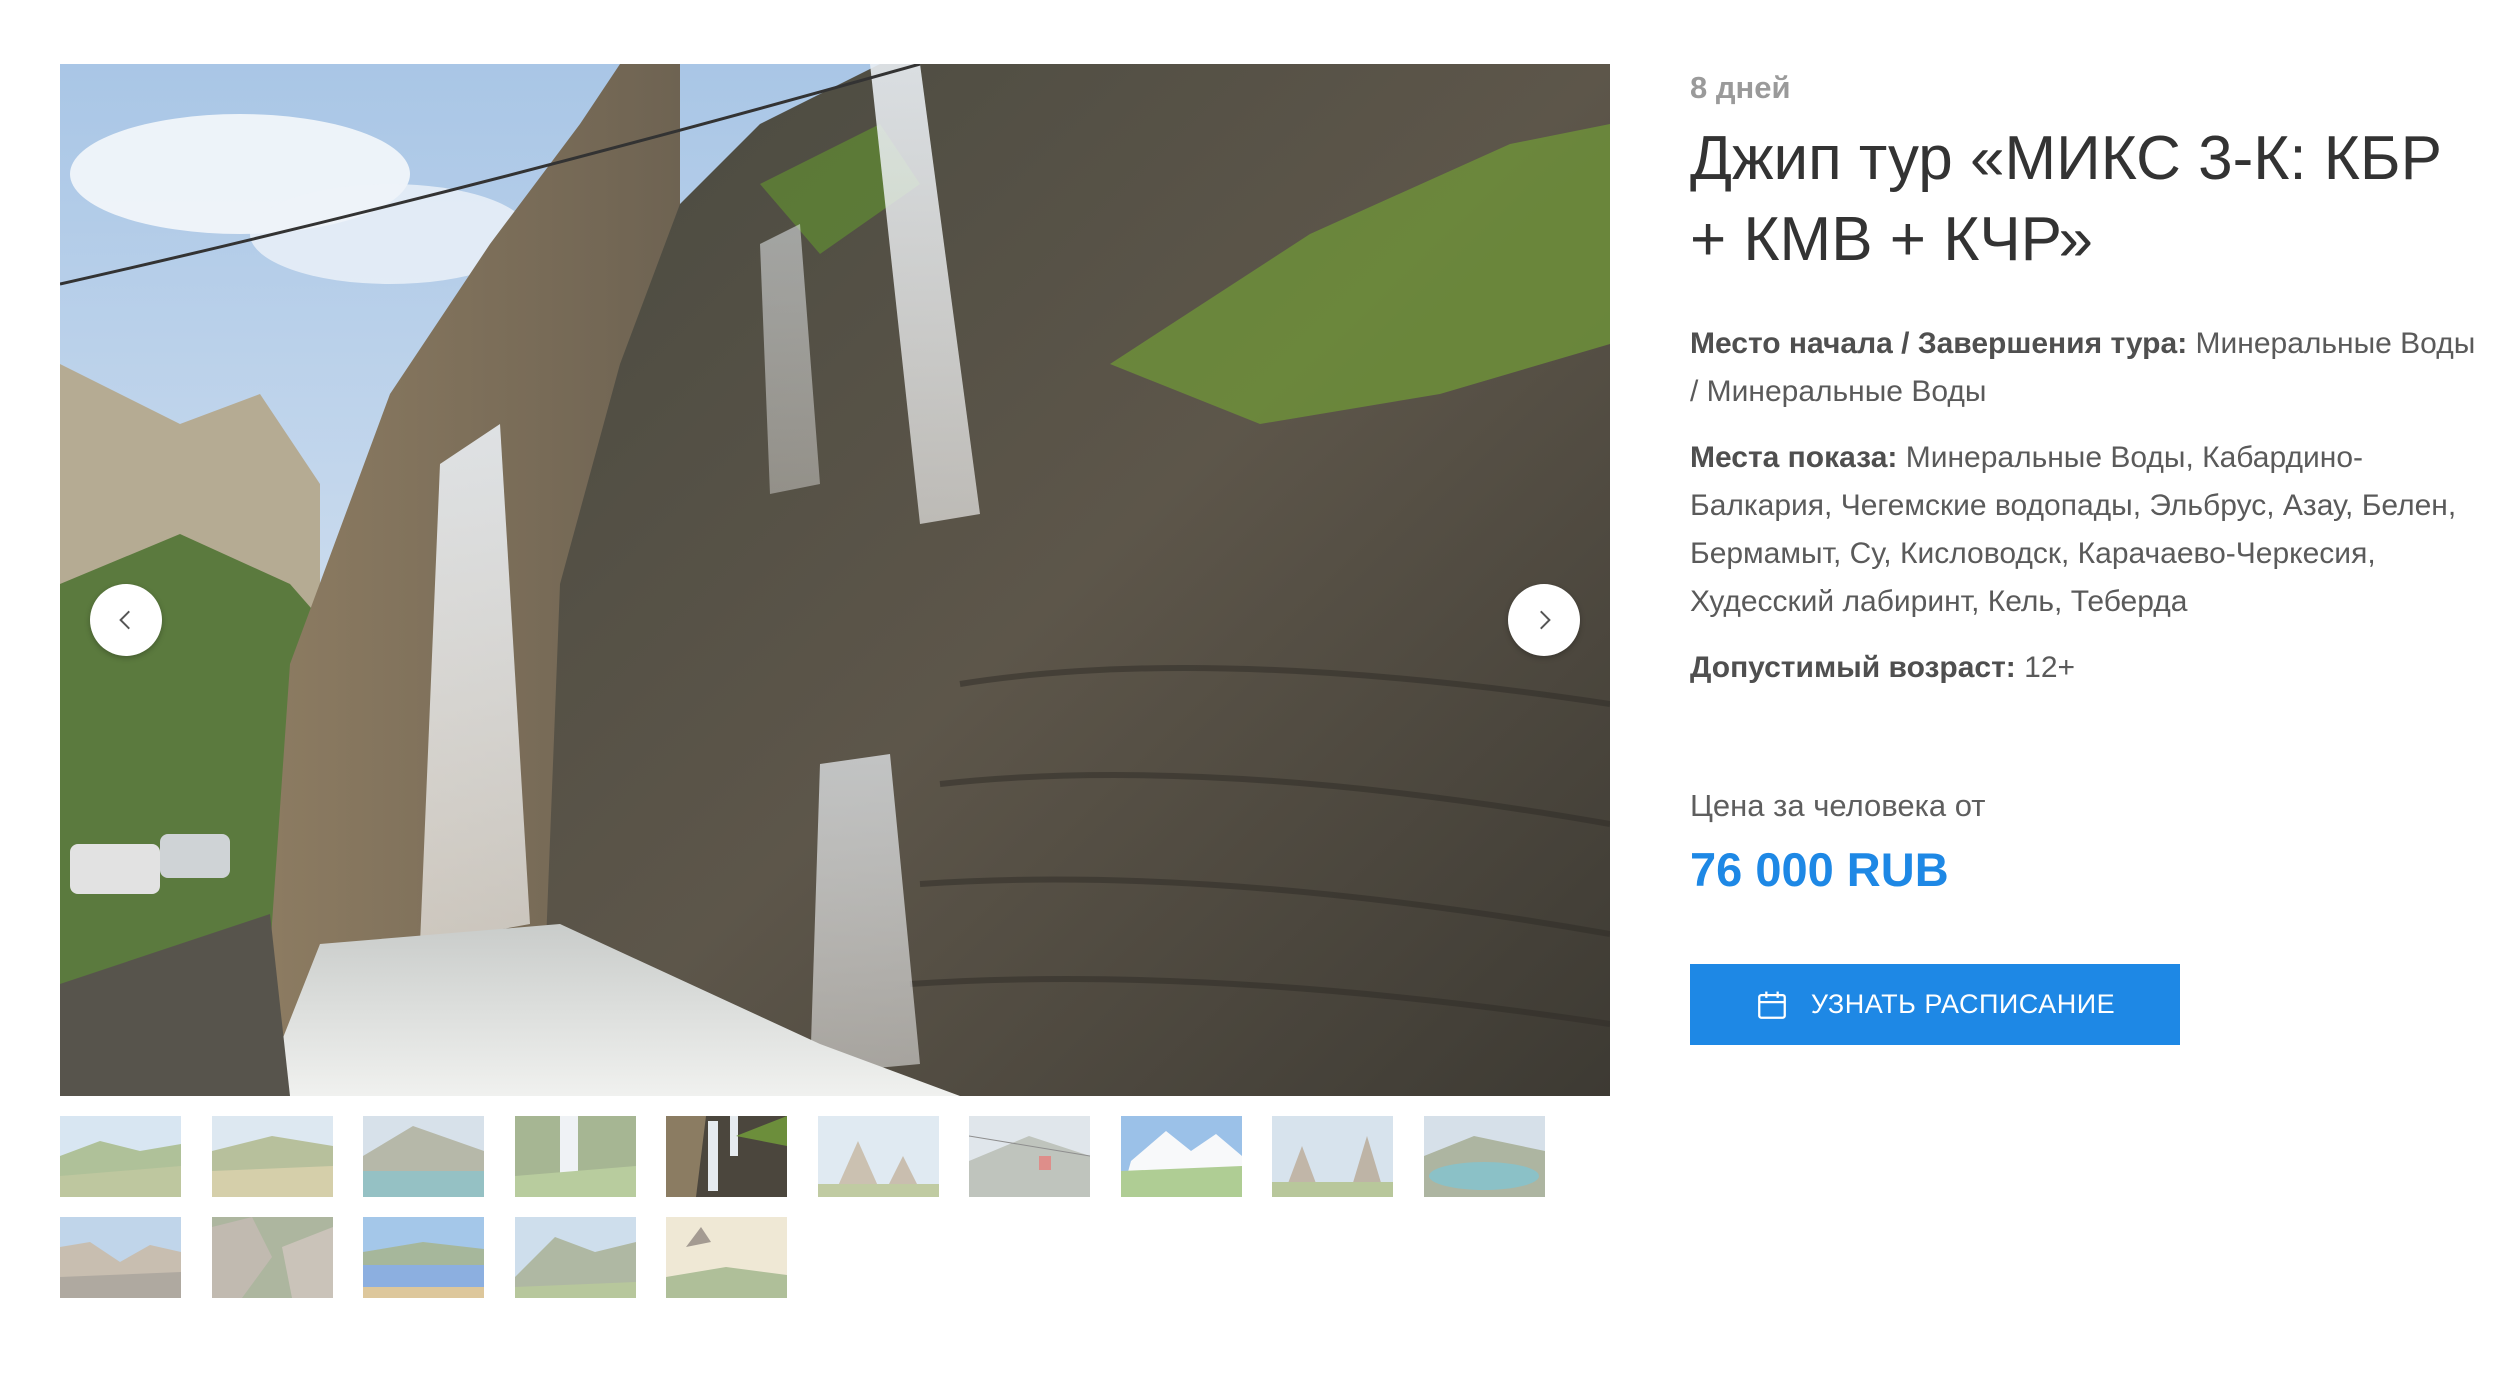 This screenshot has width=2520, height=1400. I want to click on old-towers-photo, so click(1332, 1156).